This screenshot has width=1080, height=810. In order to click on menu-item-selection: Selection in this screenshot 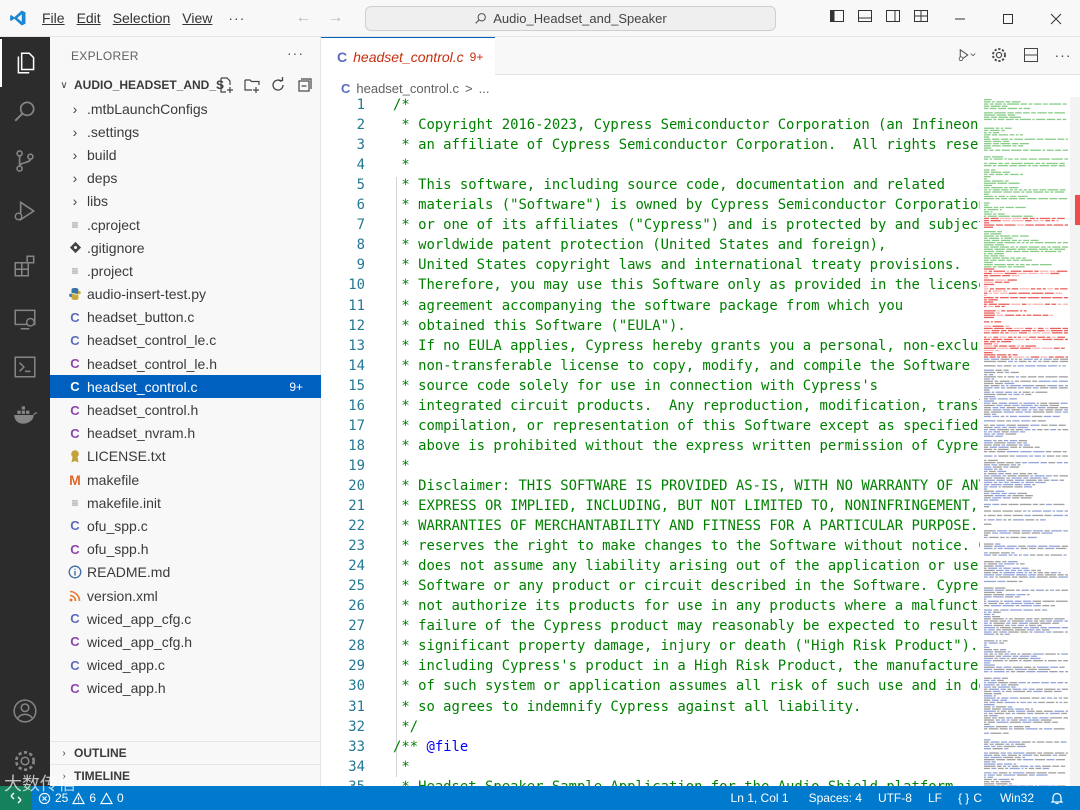, I will do `click(142, 18)`.